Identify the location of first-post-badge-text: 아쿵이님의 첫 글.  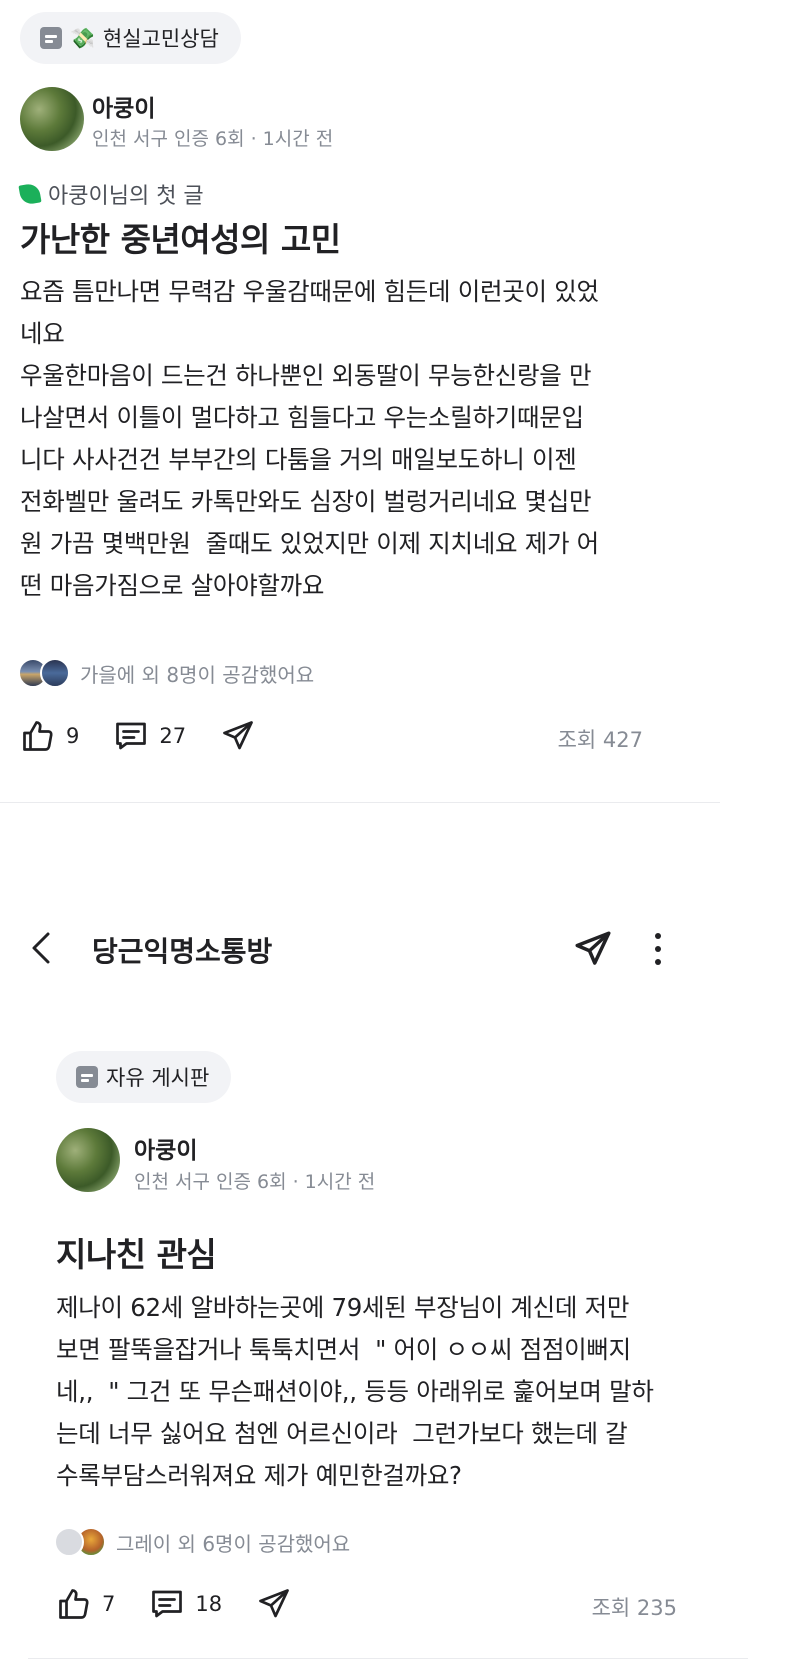
(126, 196).